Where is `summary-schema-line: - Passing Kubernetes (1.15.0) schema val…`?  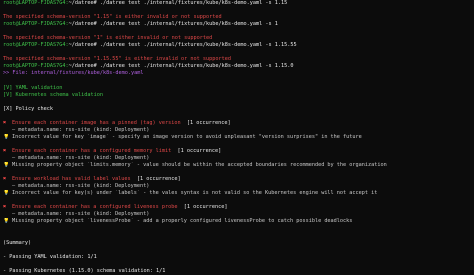 summary-schema-line: - Passing Kubernetes (1.15.0) schema val… is located at coordinates (84, 270).